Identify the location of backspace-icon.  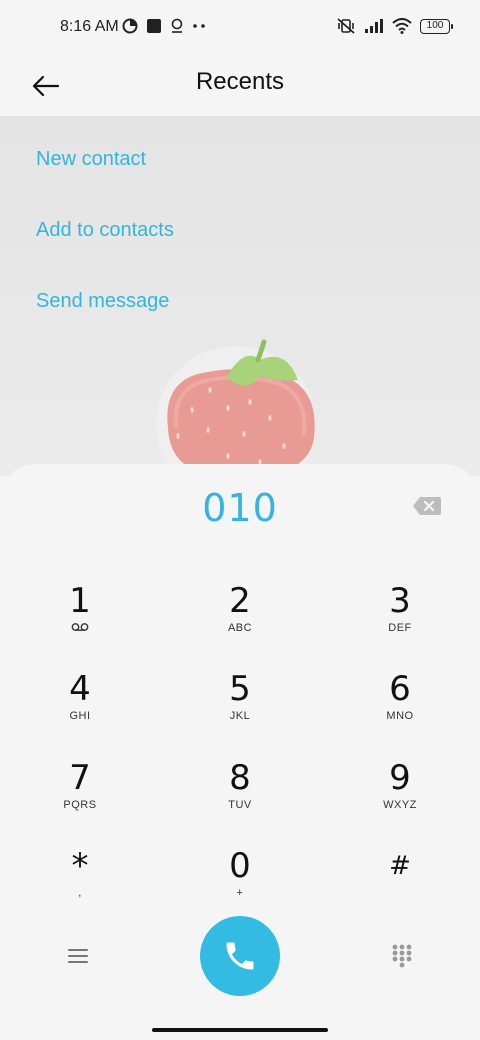
(427, 506).